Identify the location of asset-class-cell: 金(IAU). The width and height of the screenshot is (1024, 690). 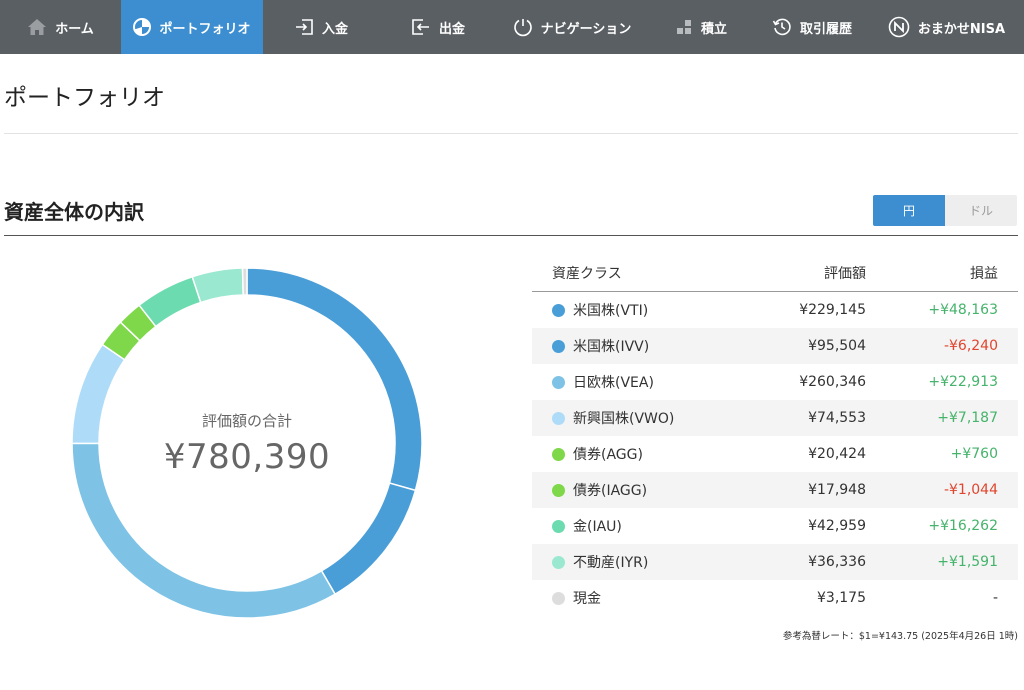
(632, 526).